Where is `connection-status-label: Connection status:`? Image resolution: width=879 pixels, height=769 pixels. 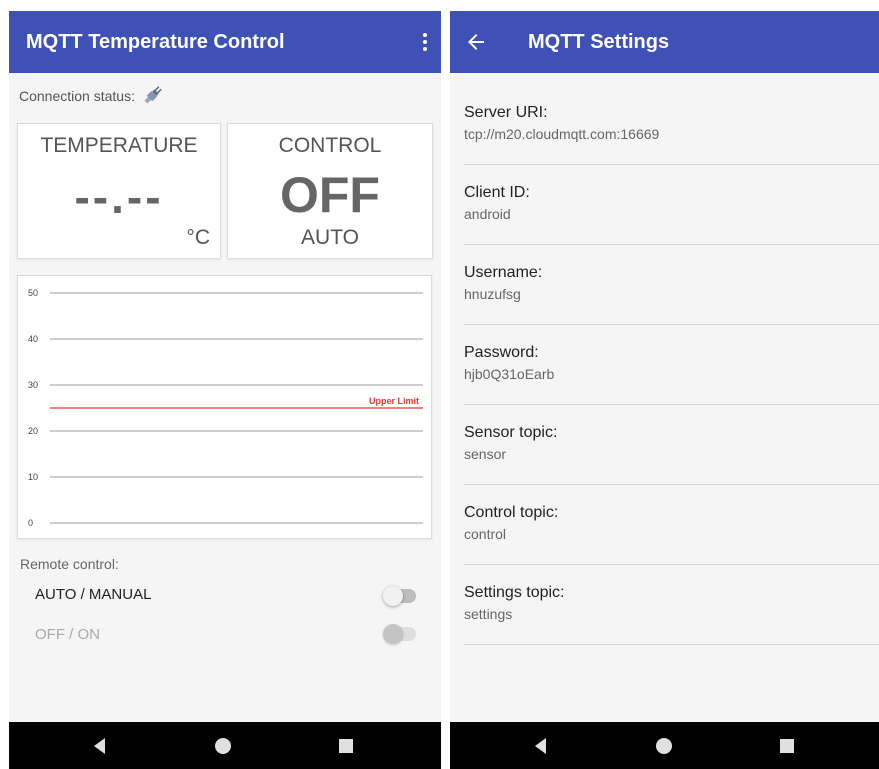 connection-status-label: Connection status: is located at coordinates (77, 96).